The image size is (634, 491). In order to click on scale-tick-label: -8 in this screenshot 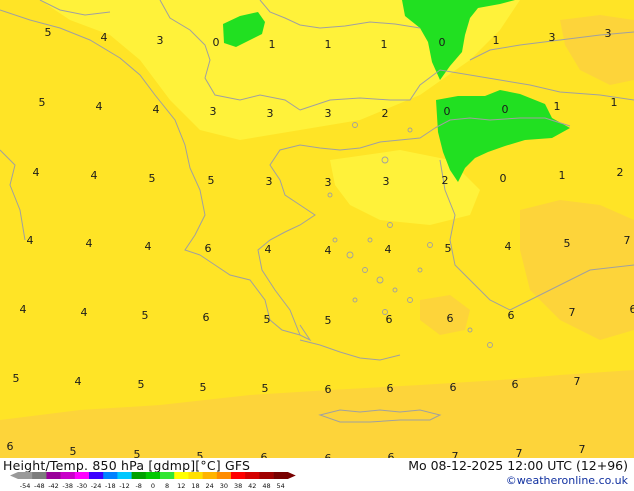, I will do `click(138, 486)`.